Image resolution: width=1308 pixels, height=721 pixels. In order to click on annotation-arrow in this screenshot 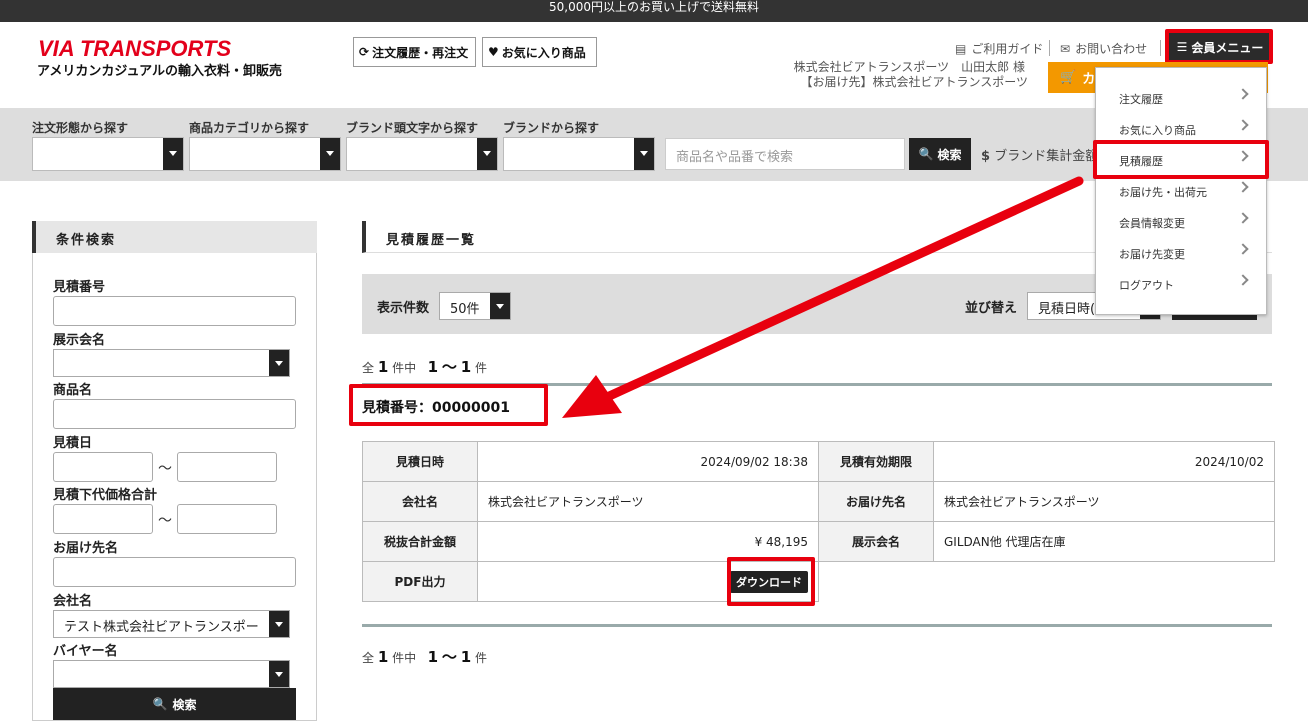, I will do `click(823, 297)`.